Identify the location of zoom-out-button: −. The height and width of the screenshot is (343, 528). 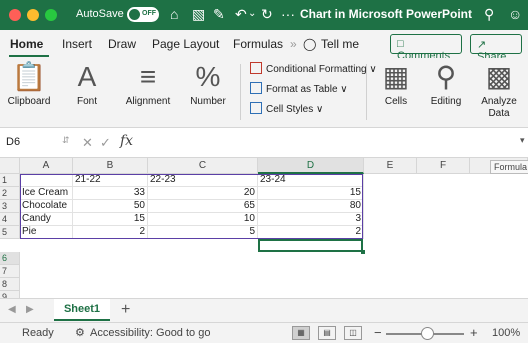
(378, 332).